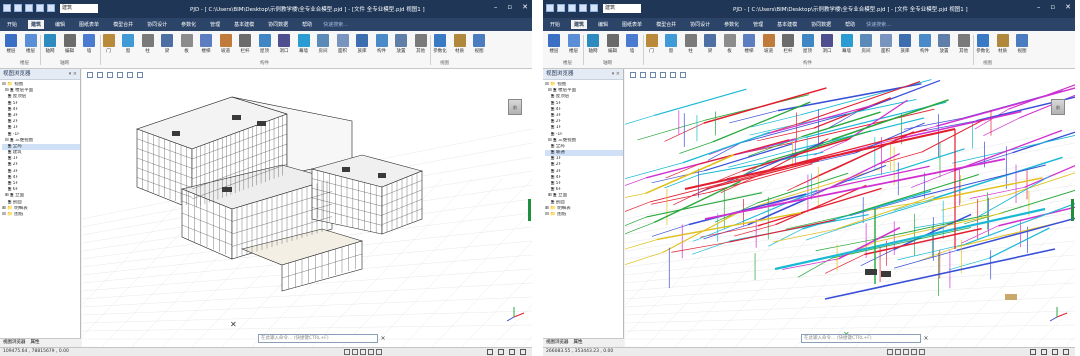 This screenshot has height=356, width=1080. What do you see at coordinates (479, 44) in the screenshot?
I see `ribbon-button: 视图` at bounding box center [479, 44].